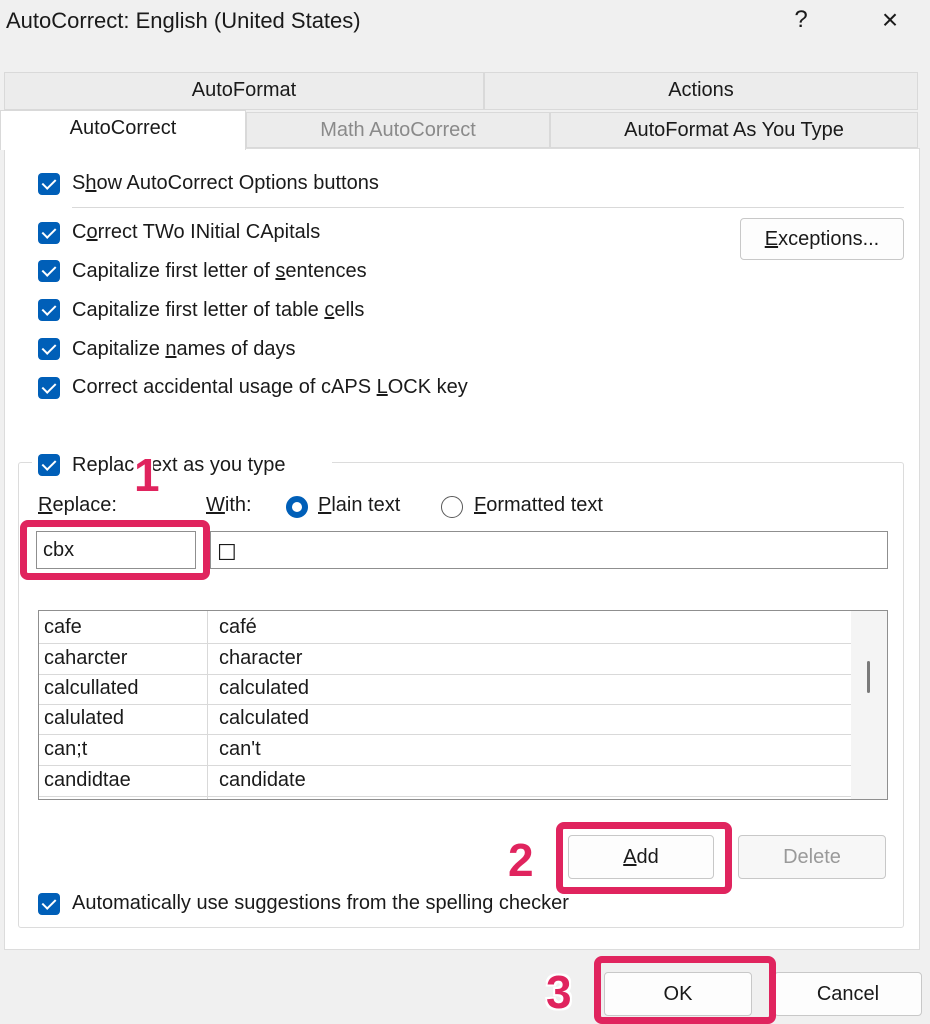 This screenshot has height=1024, width=930. Describe the element at coordinates (445, 750) in the screenshot. I see `table-row: can;t can't` at that location.